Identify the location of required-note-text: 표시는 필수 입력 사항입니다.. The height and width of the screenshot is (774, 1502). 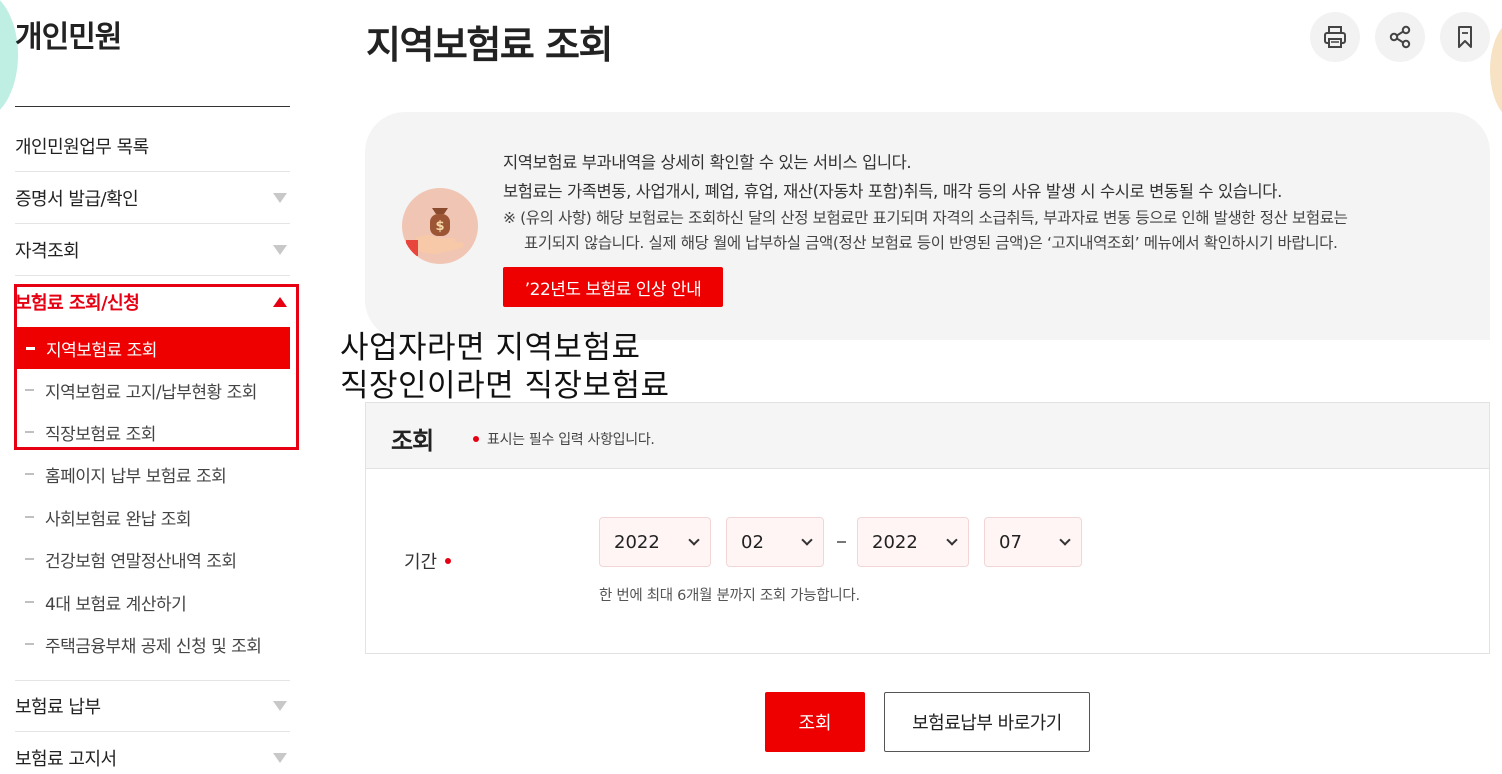
(571, 440).